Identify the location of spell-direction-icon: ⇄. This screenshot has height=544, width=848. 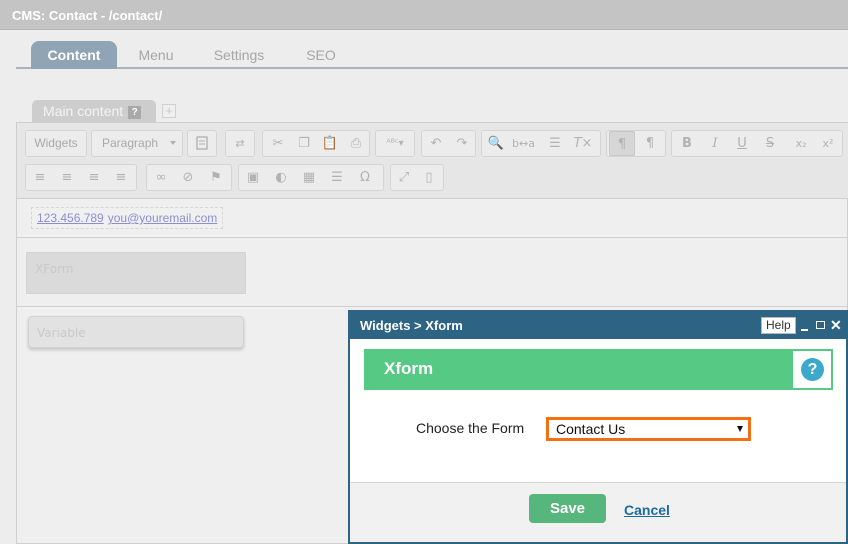
(240, 143).